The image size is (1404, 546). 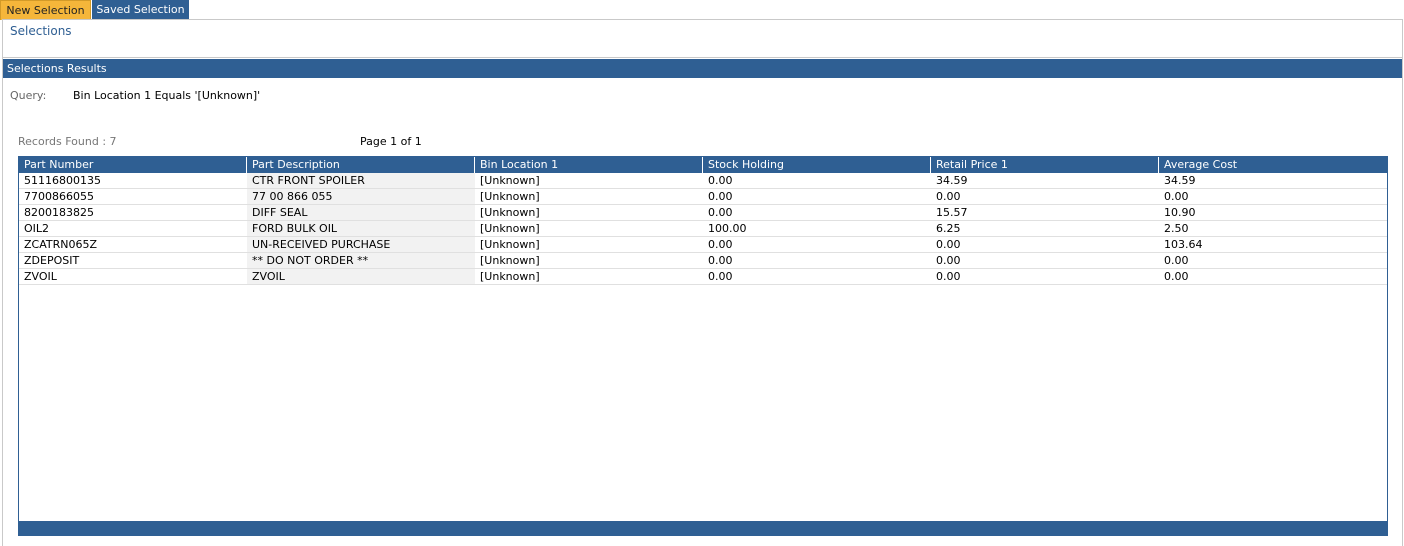 What do you see at coordinates (28, 95) in the screenshot?
I see `query-label: Query:` at bounding box center [28, 95].